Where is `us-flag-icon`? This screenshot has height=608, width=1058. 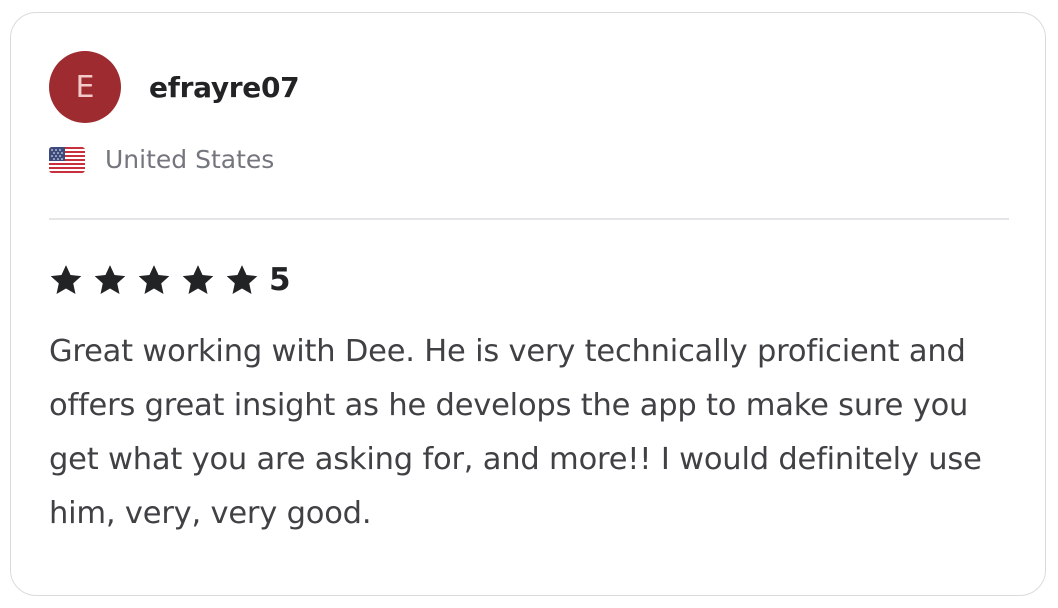
us-flag-icon is located at coordinates (67, 159).